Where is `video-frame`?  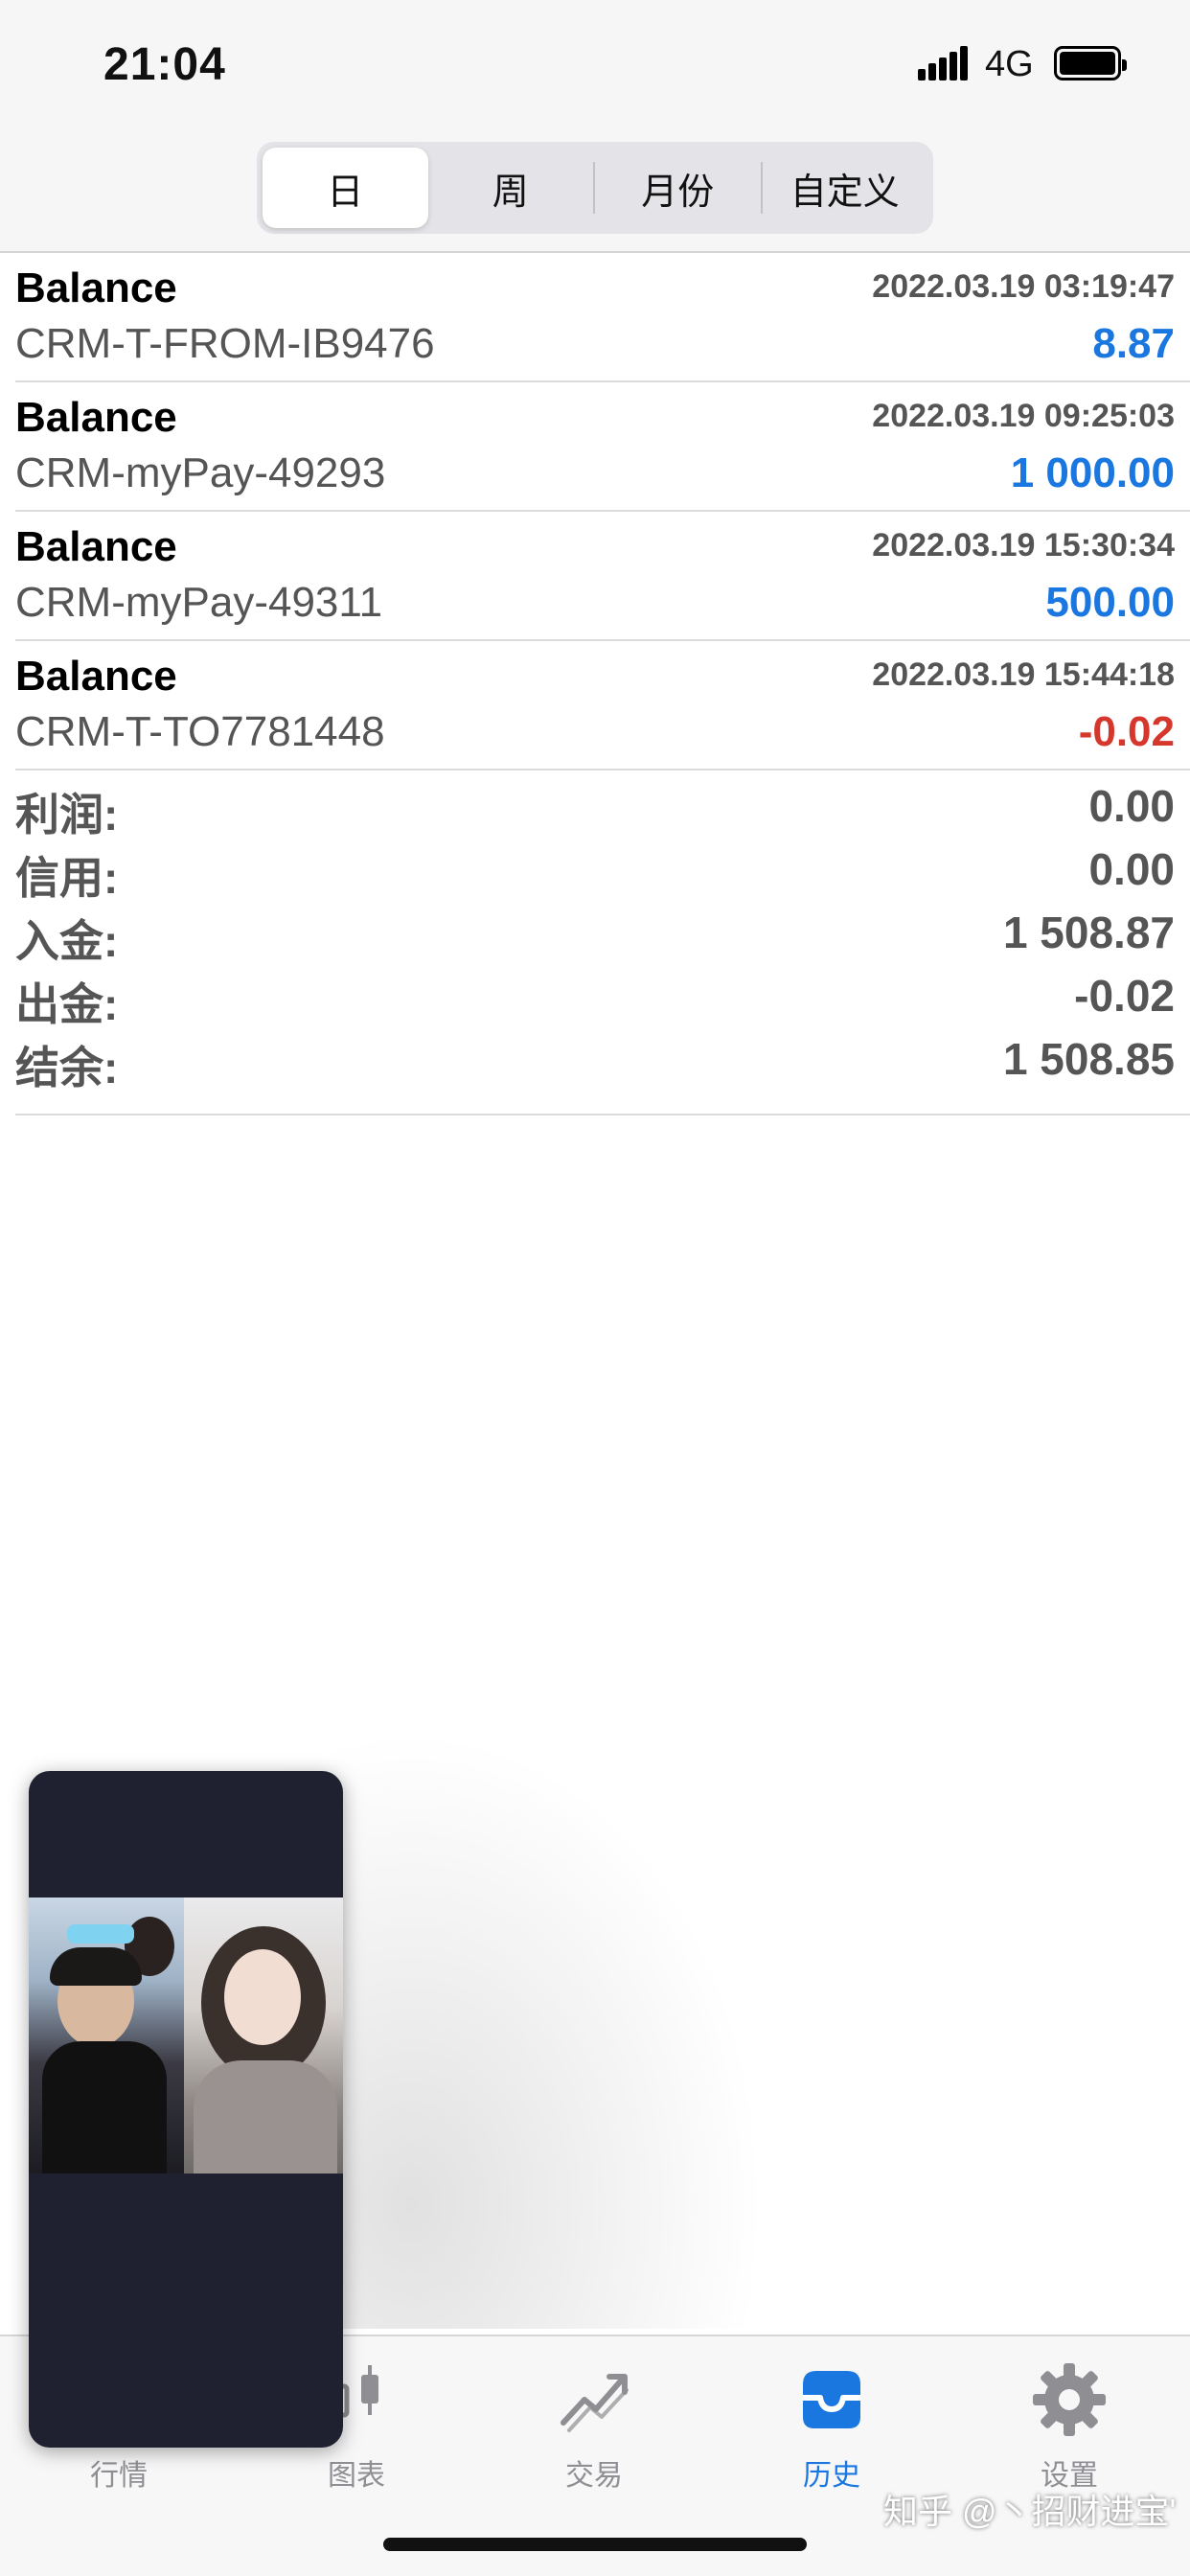
video-frame is located at coordinates (186, 2036).